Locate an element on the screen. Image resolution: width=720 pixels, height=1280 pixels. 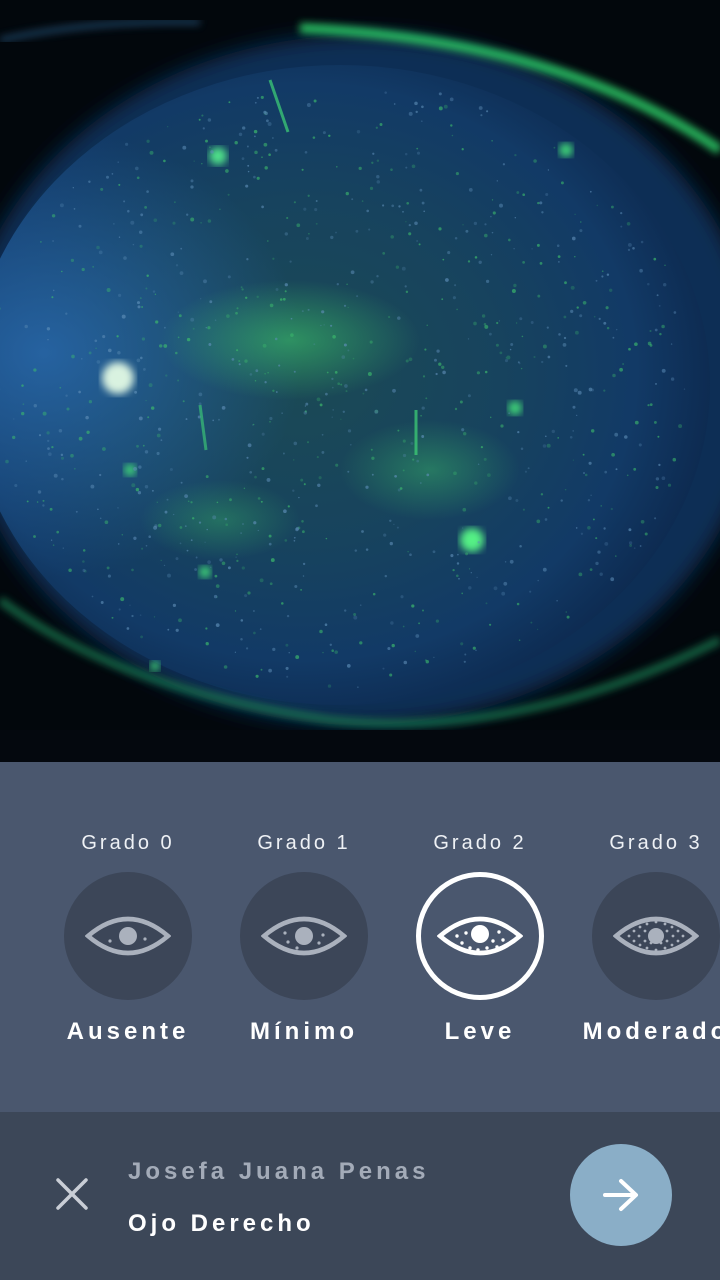
eye-icon is located at coordinates (128, 936).